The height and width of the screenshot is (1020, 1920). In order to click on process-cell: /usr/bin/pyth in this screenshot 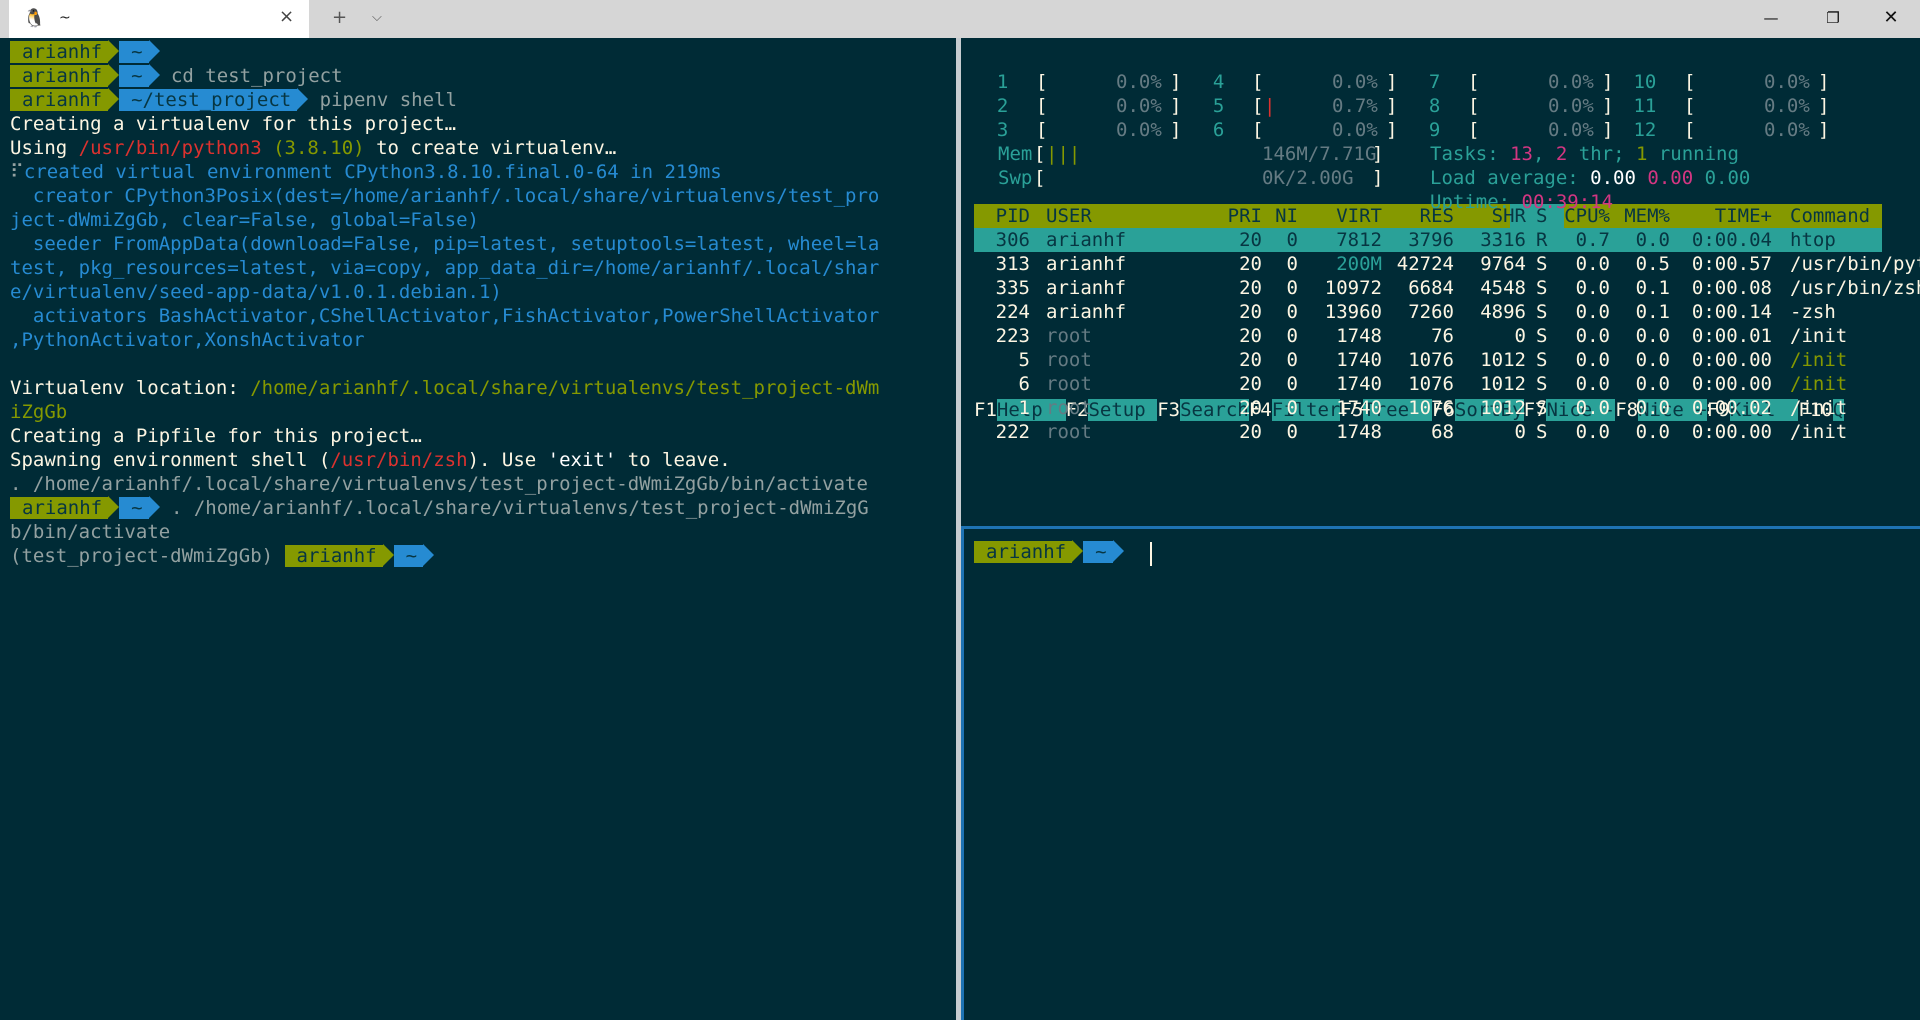, I will do `click(1855, 264)`.